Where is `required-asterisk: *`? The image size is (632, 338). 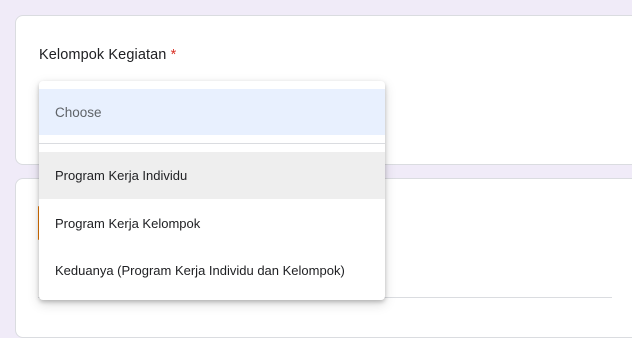 required-asterisk: * is located at coordinates (173, 55).